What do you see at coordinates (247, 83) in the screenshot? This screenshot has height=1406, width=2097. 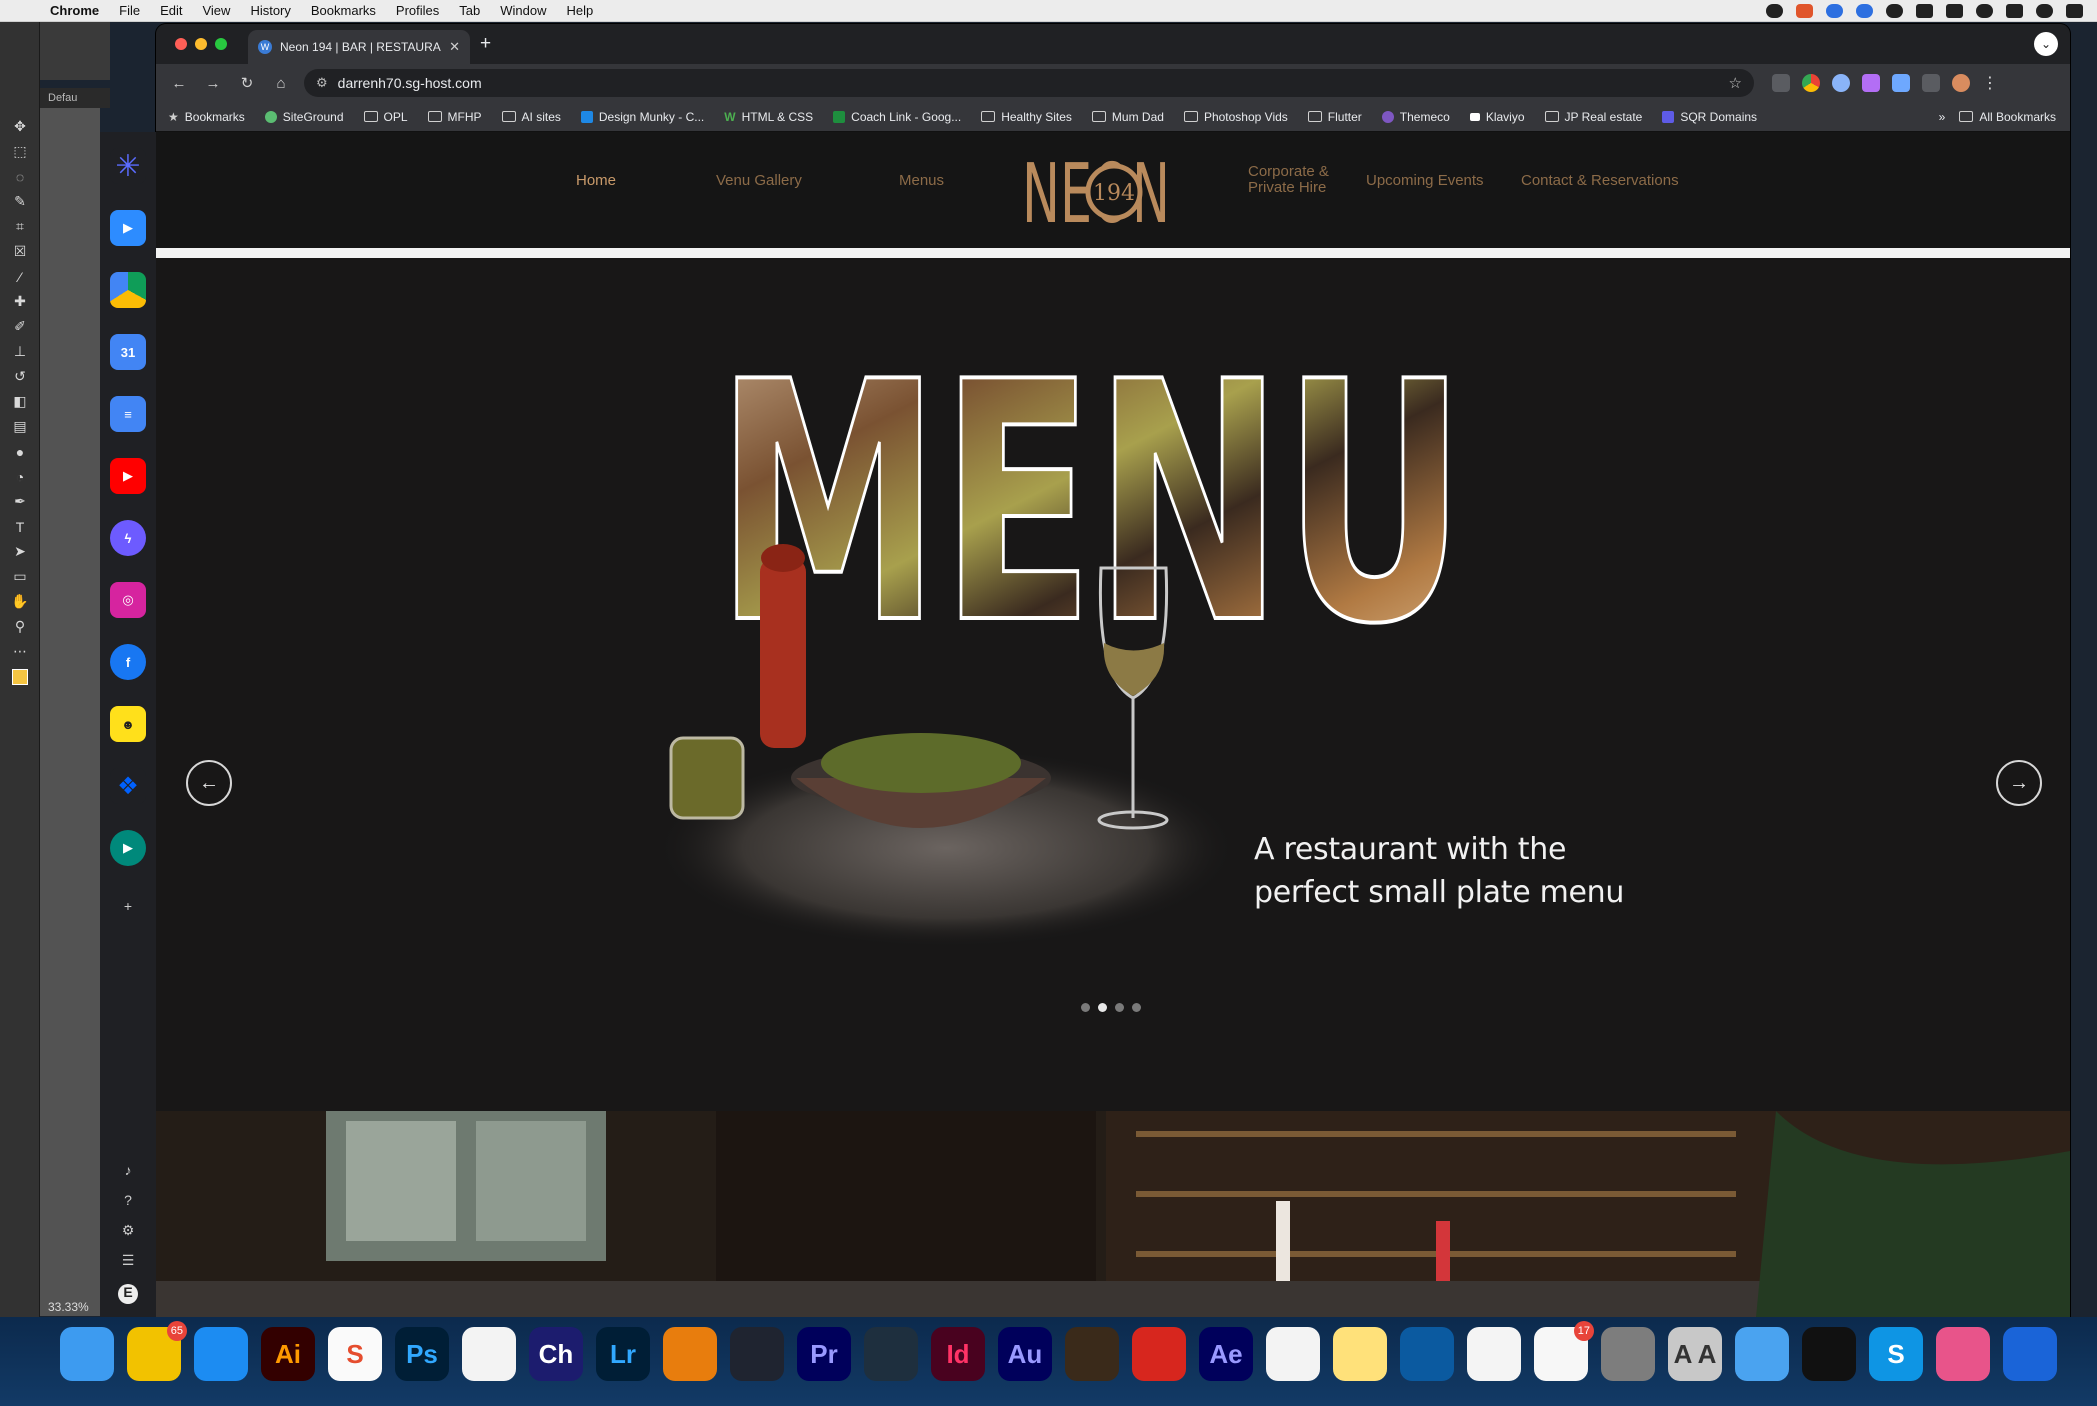 I see `reload-button: ↻` at bounding box center [247, 83].